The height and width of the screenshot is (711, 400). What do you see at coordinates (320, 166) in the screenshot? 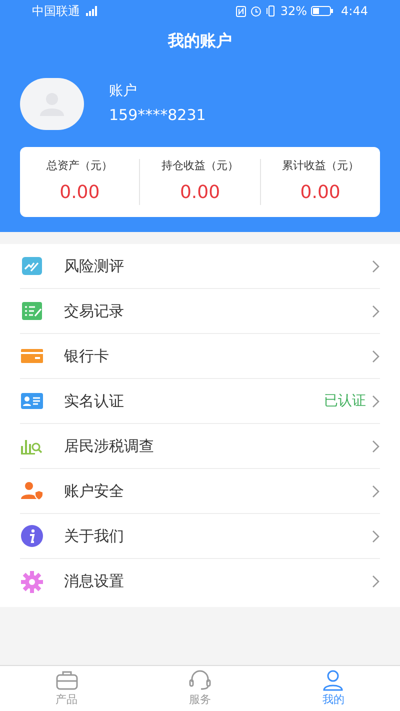
I see `summary-label: 累计收益（元）` at bounding box center [320, 166].